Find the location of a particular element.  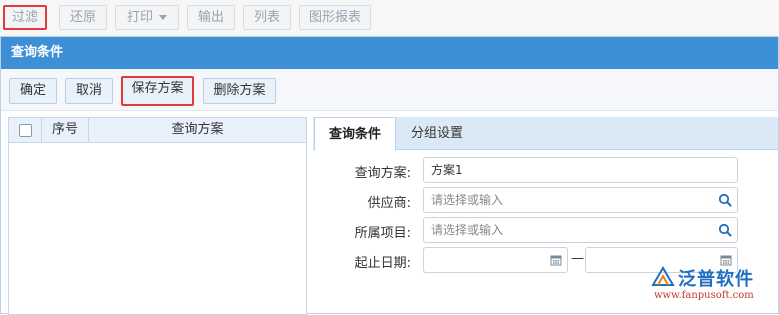

column-header-index: 序号 is located at coordinates (65, 130).